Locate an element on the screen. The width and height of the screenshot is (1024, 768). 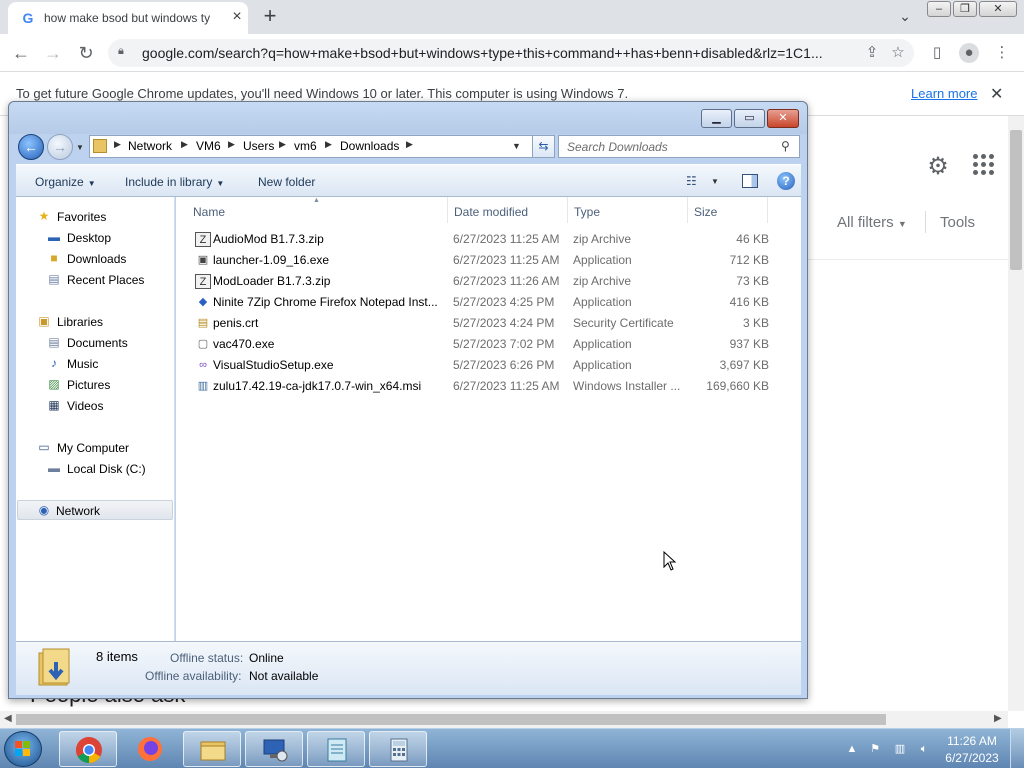
show-hidden-icons-icon: ▲ is located at coordinates (852, 749).